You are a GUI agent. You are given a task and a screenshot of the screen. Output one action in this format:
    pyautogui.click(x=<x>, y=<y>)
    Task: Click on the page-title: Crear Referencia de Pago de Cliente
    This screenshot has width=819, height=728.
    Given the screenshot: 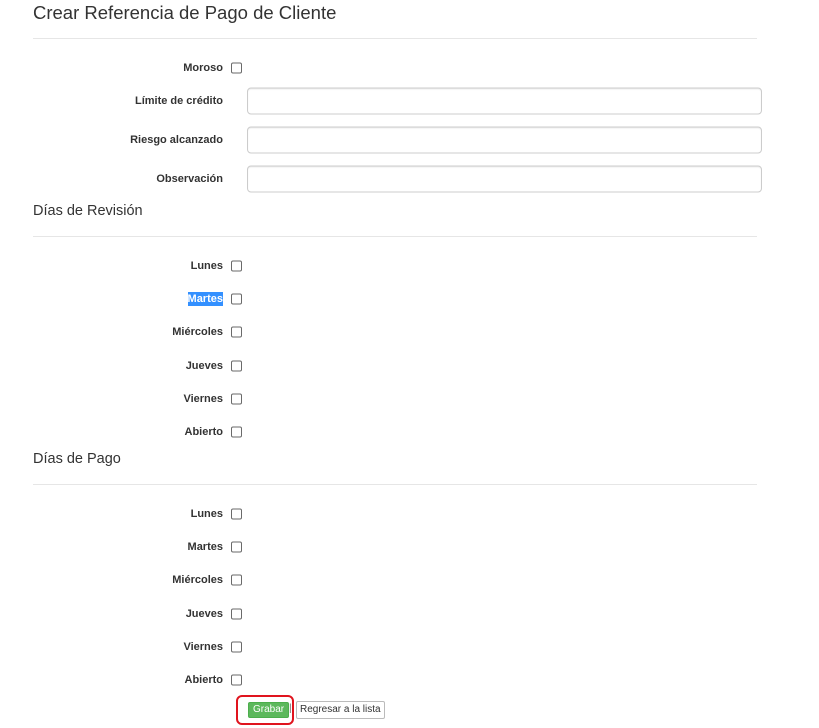 What is the action you would take?
    pyautogui.click(x=185, y=12)
    